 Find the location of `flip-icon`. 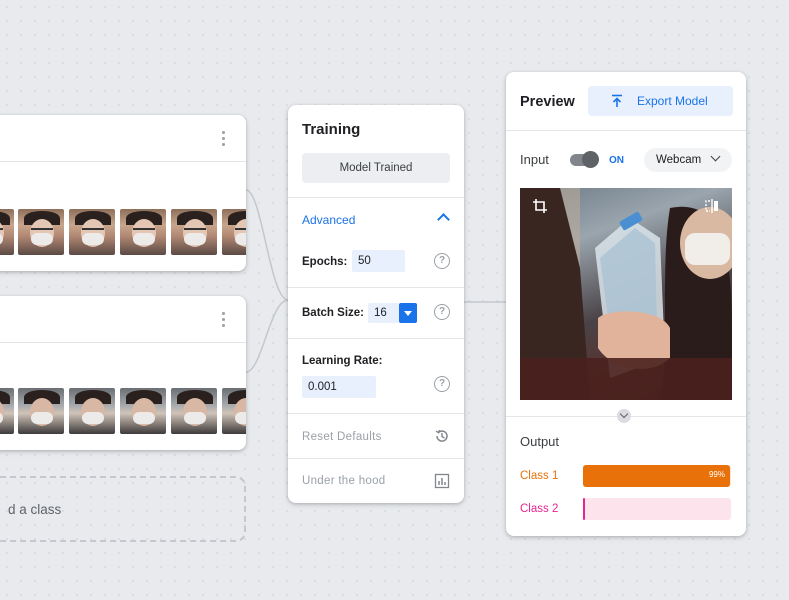

flip-icon is located at coordinates (712, 206).